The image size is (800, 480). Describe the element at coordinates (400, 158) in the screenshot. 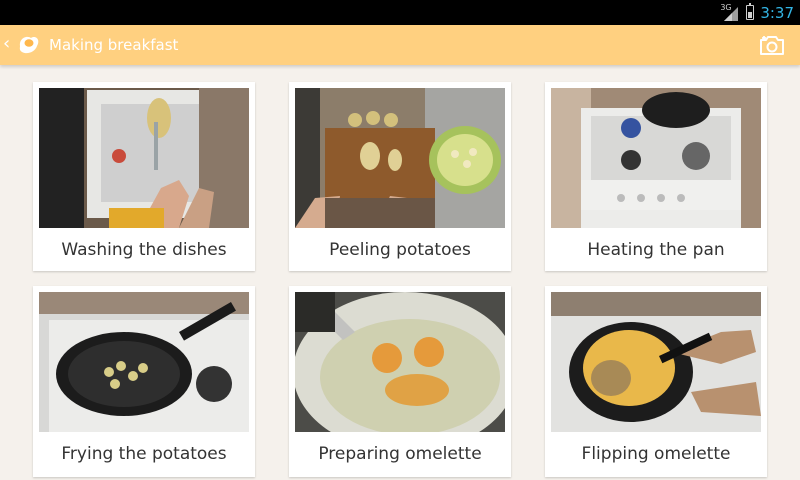

I see `peeling-potatoes-photo` at that location.